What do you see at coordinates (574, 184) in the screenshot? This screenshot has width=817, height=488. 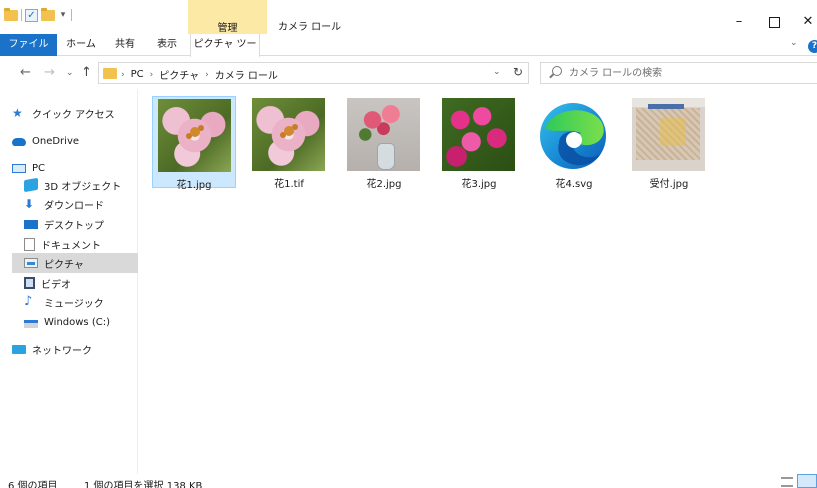 I see `file-name: 花4.svg` at bounding box center [574, 184].